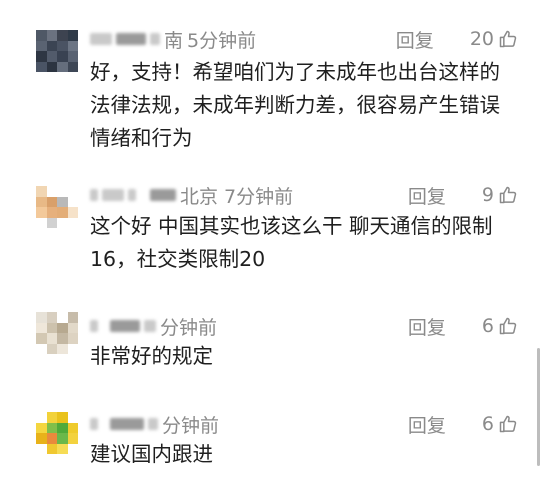 The image size is (544, 500). I want to click on comment-location: 南, so click(174, 40).